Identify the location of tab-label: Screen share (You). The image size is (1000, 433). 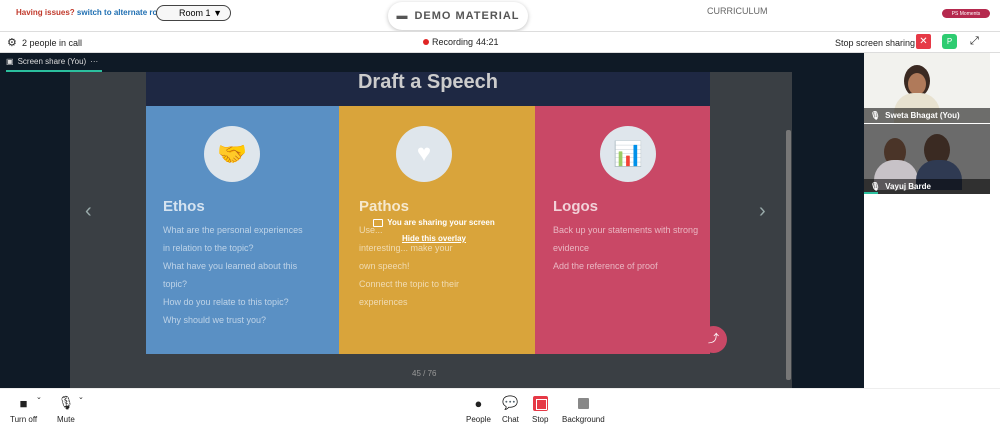
(52, 61).